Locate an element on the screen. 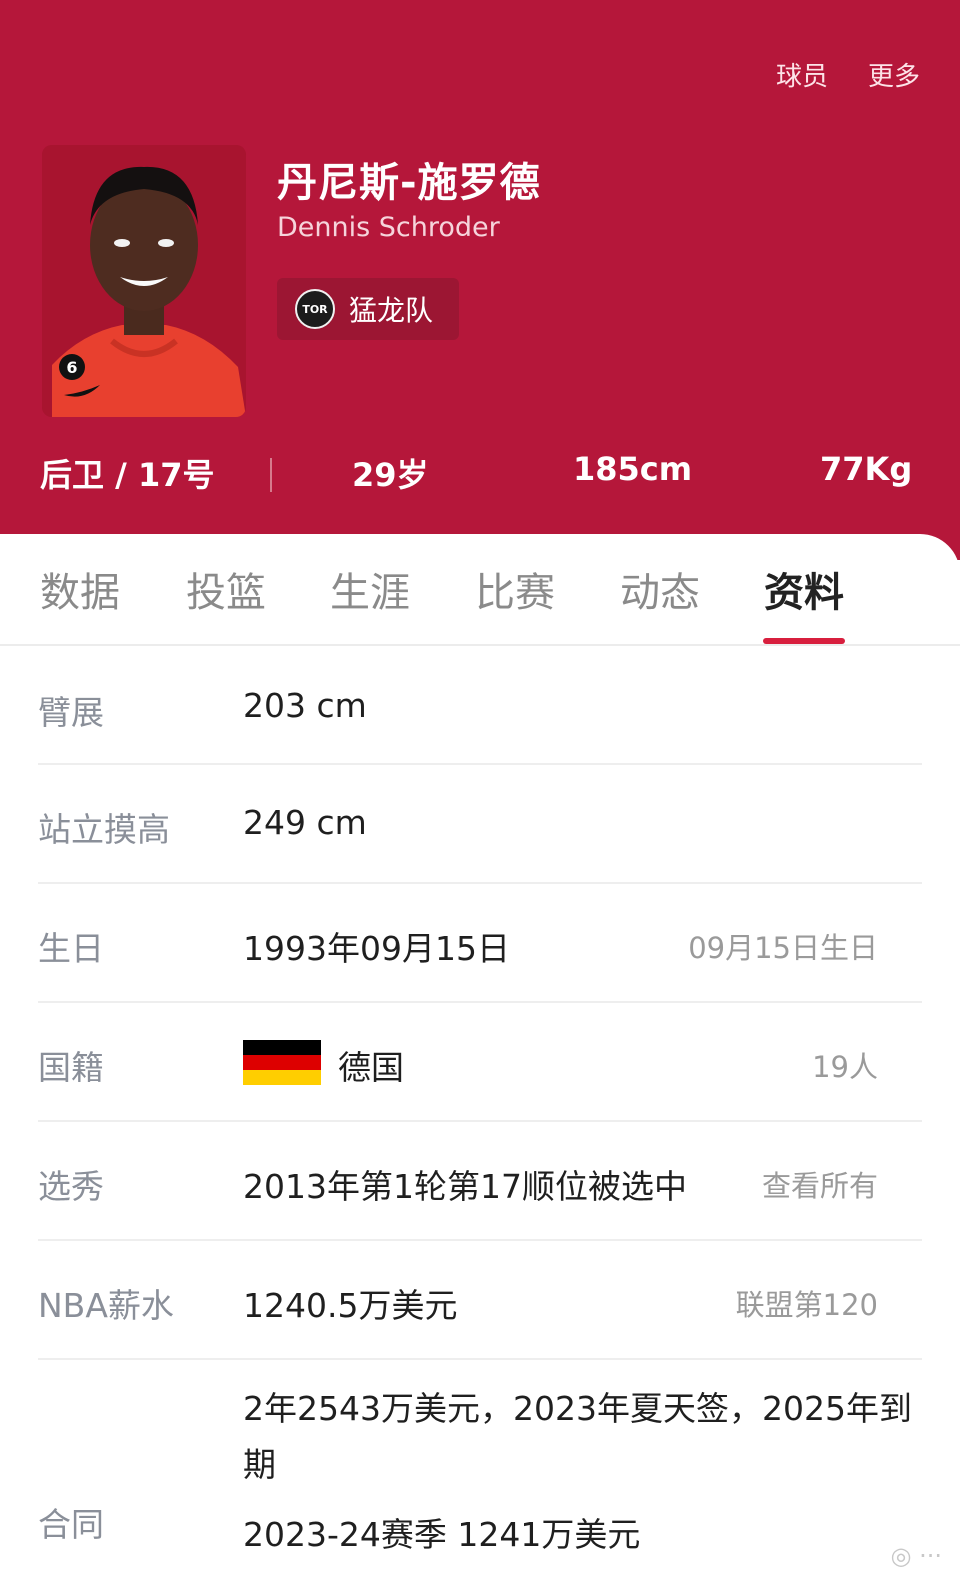  nationality-extra: 19人 is located at coordinates (845, 1065).